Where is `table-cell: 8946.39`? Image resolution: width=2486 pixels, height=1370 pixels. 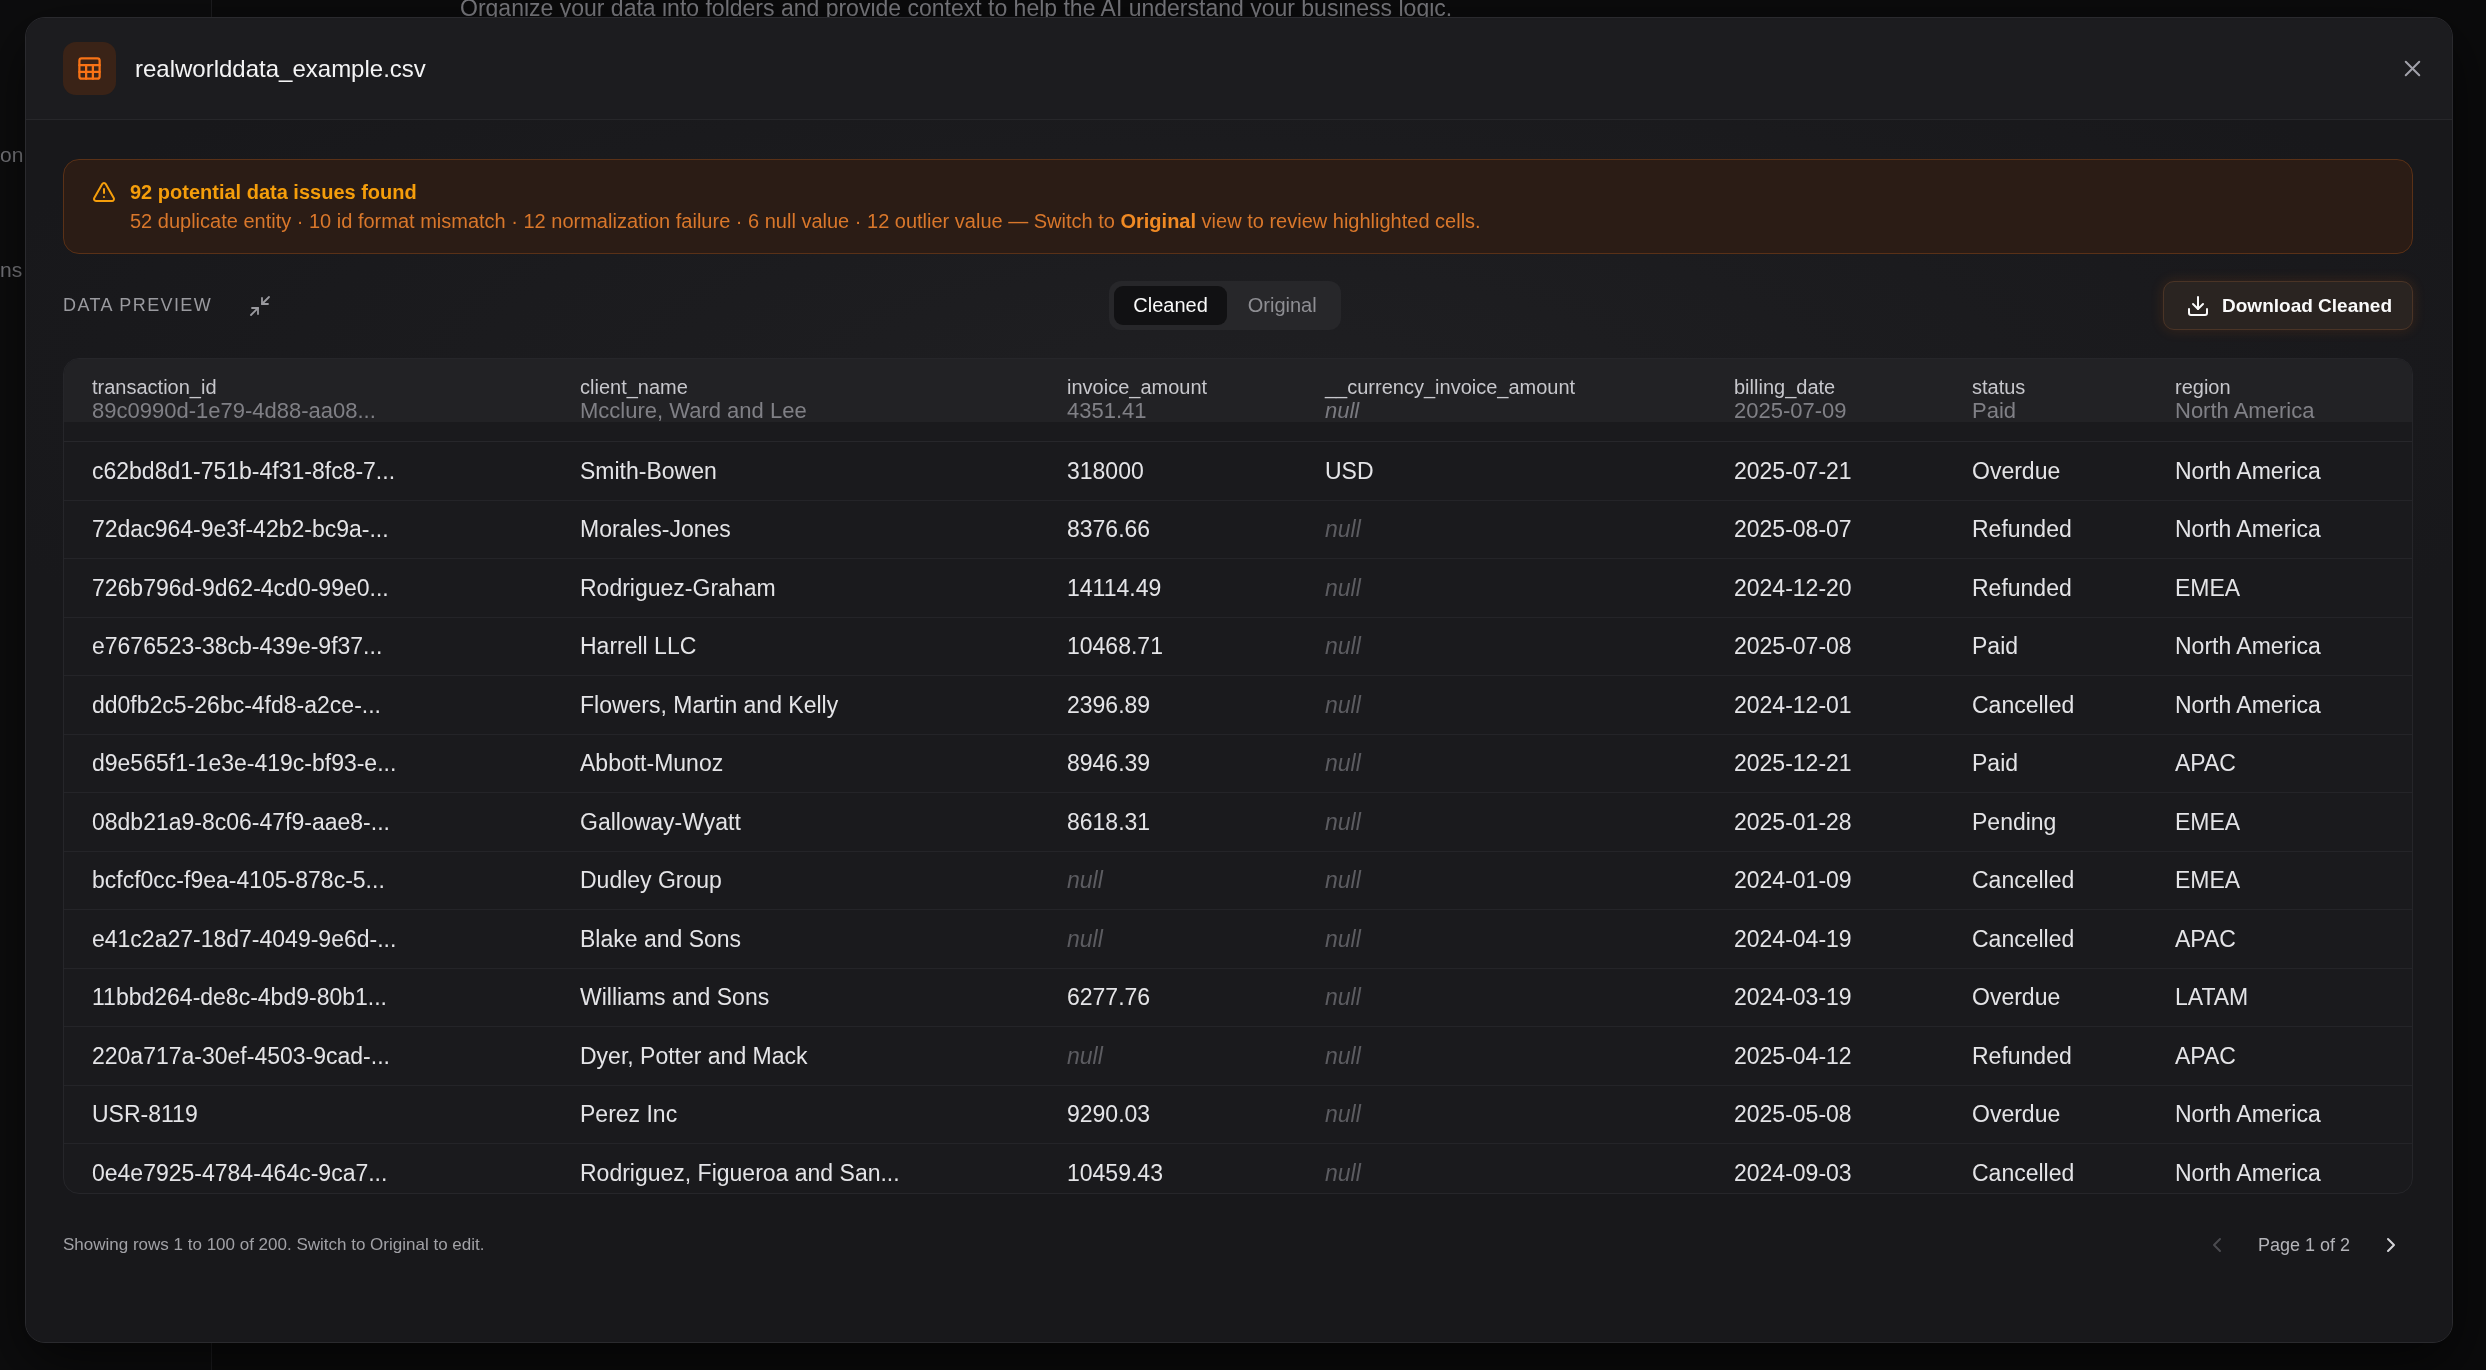 table-cell: 8946.39 is located at coordinates (1109, 763).